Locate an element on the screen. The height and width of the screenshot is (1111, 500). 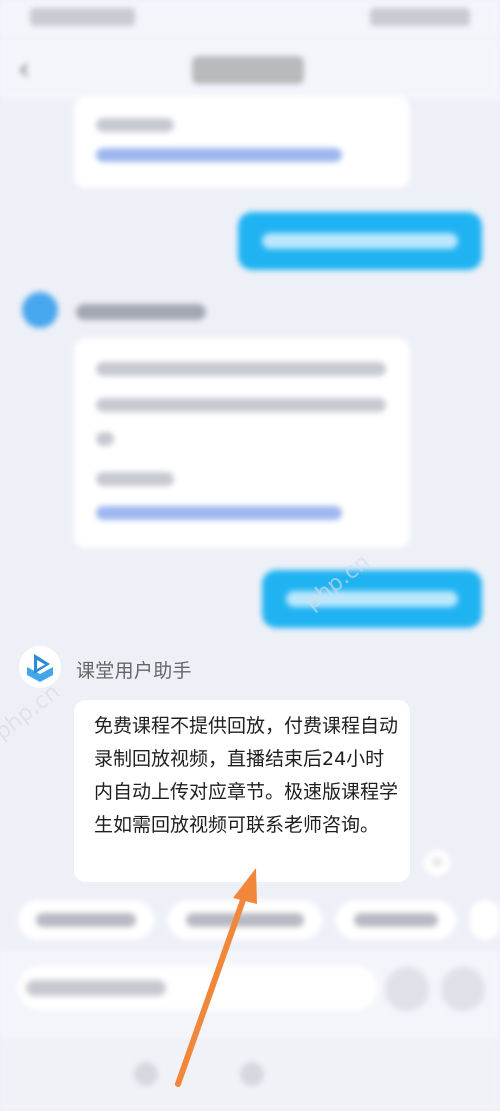
user-message-text is located at coordinates (360, 241).